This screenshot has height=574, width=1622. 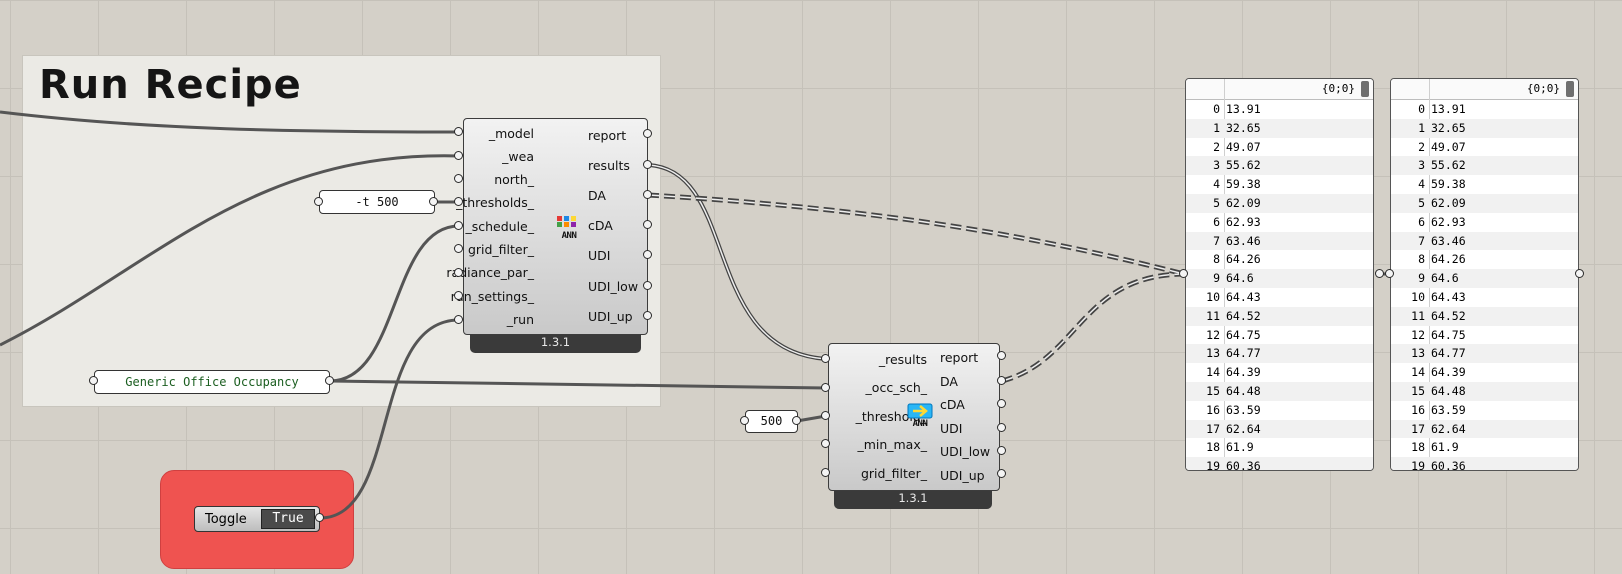 What do you see at coordinates (1216, 259) in the screenshot?
I see `row-index: 8` at bounding box center [1216, 259].